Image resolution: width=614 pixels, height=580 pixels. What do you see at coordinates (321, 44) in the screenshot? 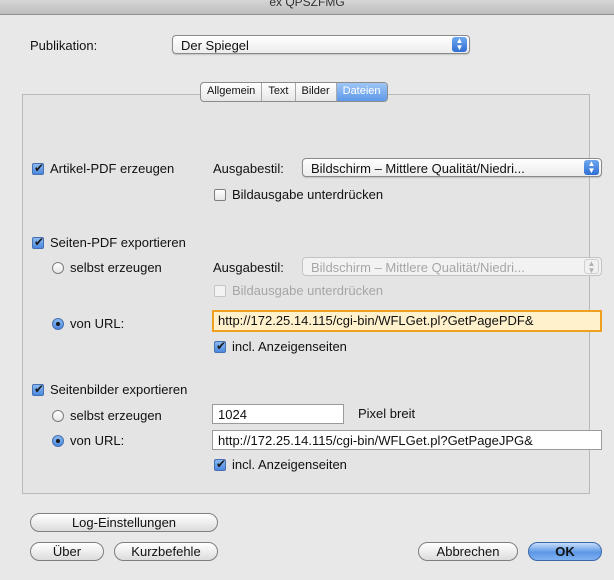
I see `publikation-select: Der Spiegel ▲ ▼` at bounding box center [321, 44].